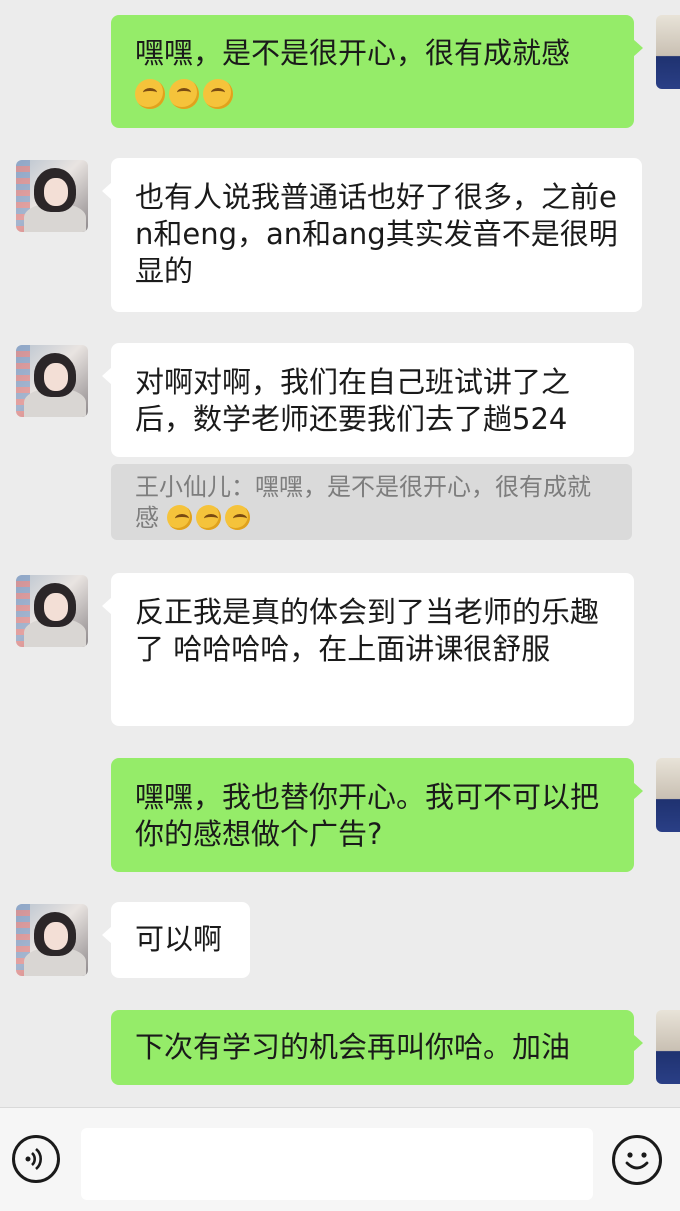  I want to click on message-text: 嘿嘿，是不是很开心，很有成就感, so click(353, 53).